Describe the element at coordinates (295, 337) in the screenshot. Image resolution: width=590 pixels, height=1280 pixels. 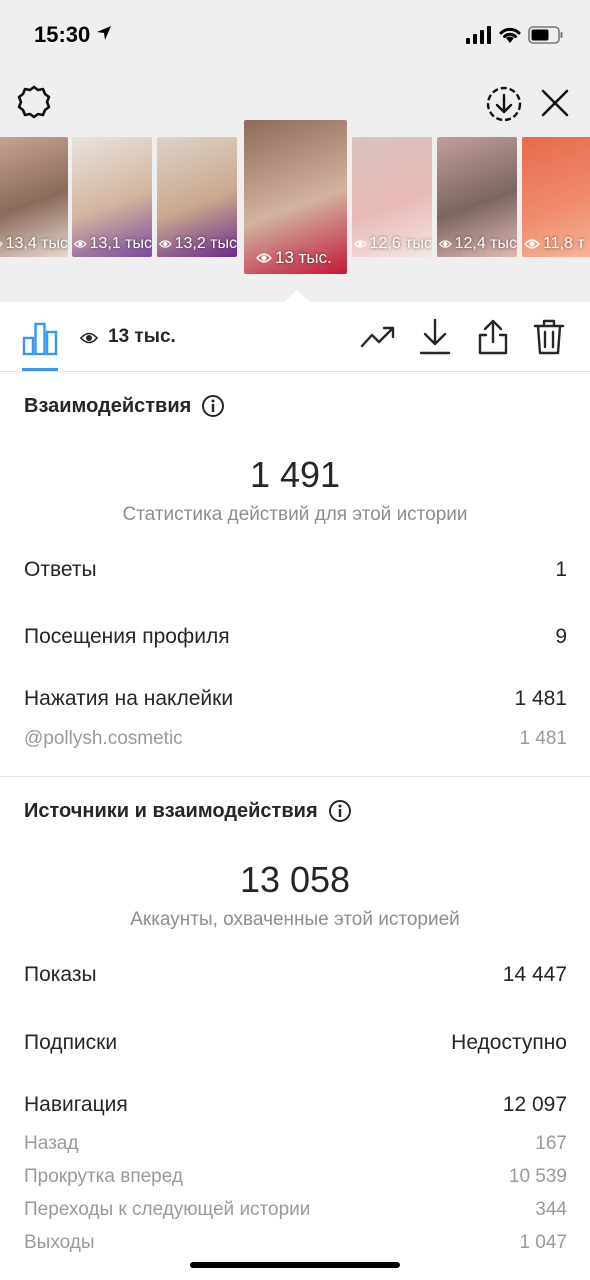
I see `insights-toolbar: 13 тыс.` at that location.